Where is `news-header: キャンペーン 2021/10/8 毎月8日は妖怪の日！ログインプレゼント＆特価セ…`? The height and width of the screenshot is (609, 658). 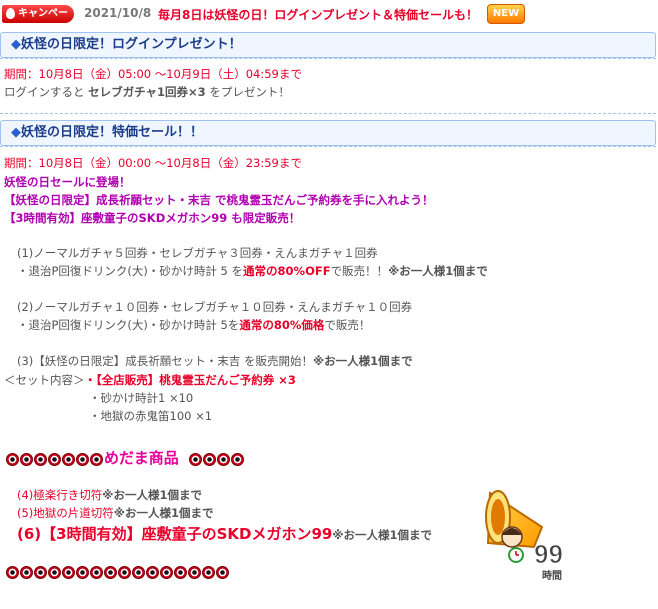 news-header: キャンペーン 2021/10/8 毎月8日は妖怪の日！ログインプレゼント＆特価セ… is located at coordinates (329, 20).